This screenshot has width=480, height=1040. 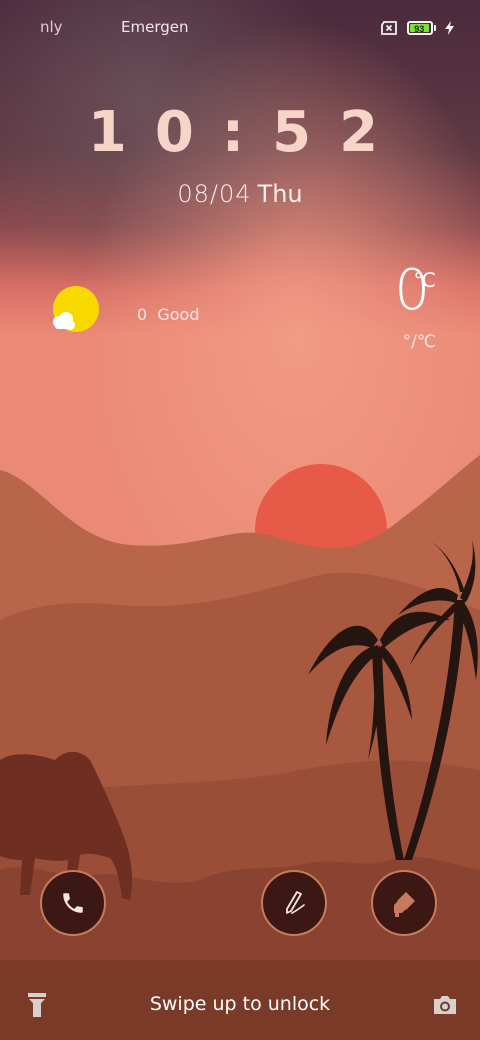 What do you see at coordinates (247, 132) in the screenshot?
I see `lock-screen-clock: 10:52` at bounding box center [247, 132].